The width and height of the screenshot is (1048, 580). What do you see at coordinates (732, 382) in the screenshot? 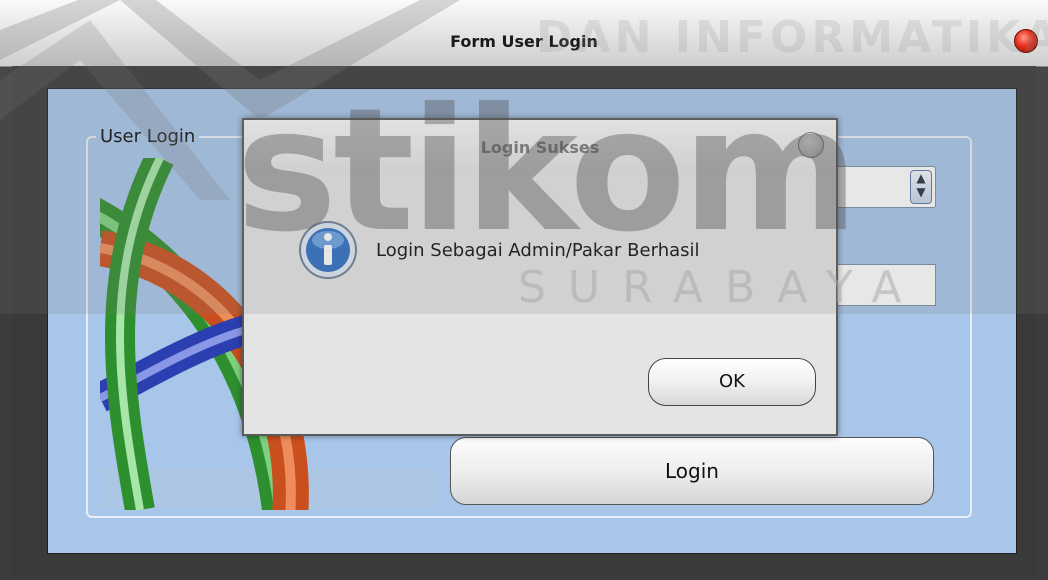
I see `ok-button: OK` at bounding box center [732, 382].